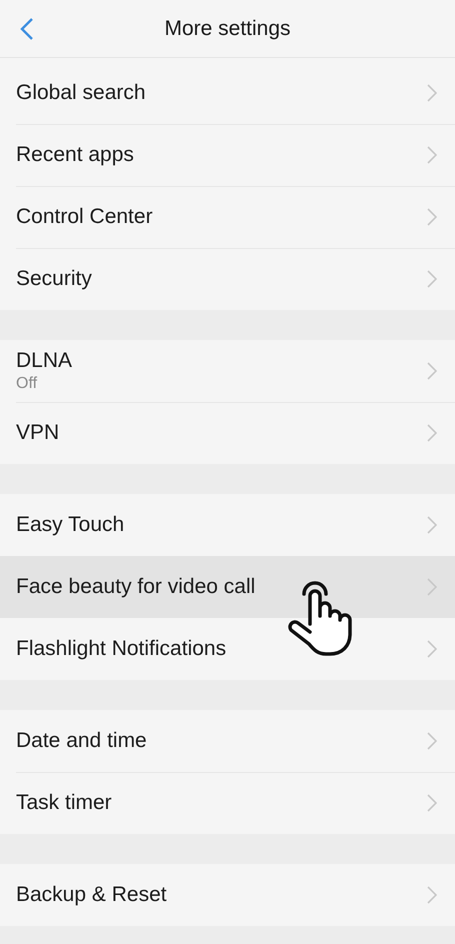 The width and height of the screenshot is (455, 944). What do you see at coordinates (92, 895) in the screenshot?
I see `row-label: Backup & Reset` at bounding box center [92, 895].